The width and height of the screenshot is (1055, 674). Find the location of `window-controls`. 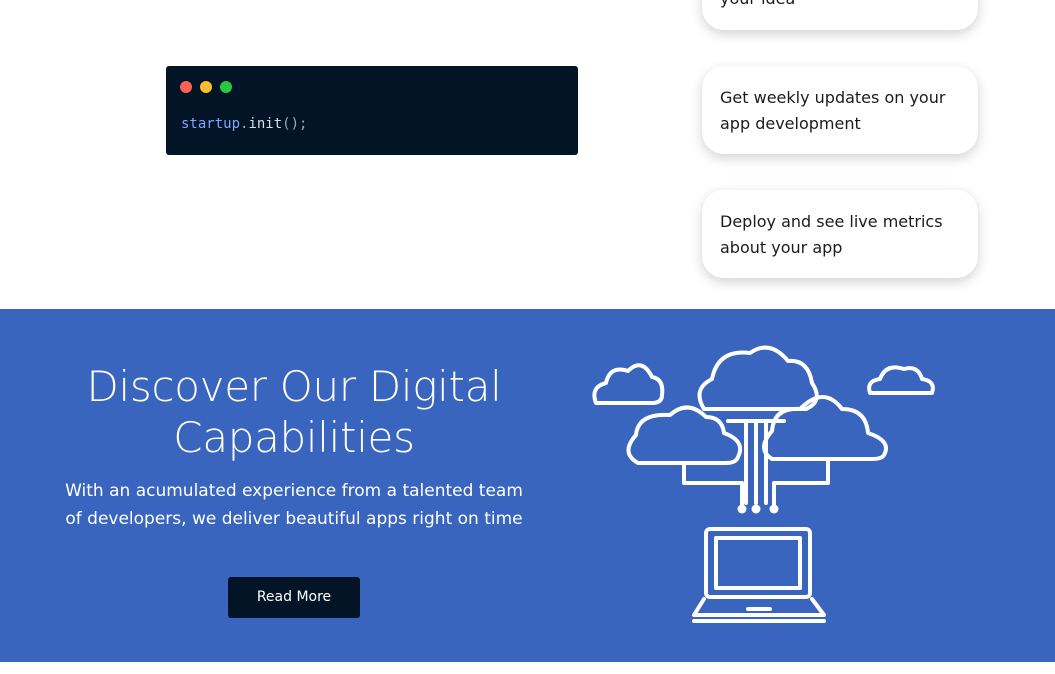

window-controls is located at coordinates (206, 87).